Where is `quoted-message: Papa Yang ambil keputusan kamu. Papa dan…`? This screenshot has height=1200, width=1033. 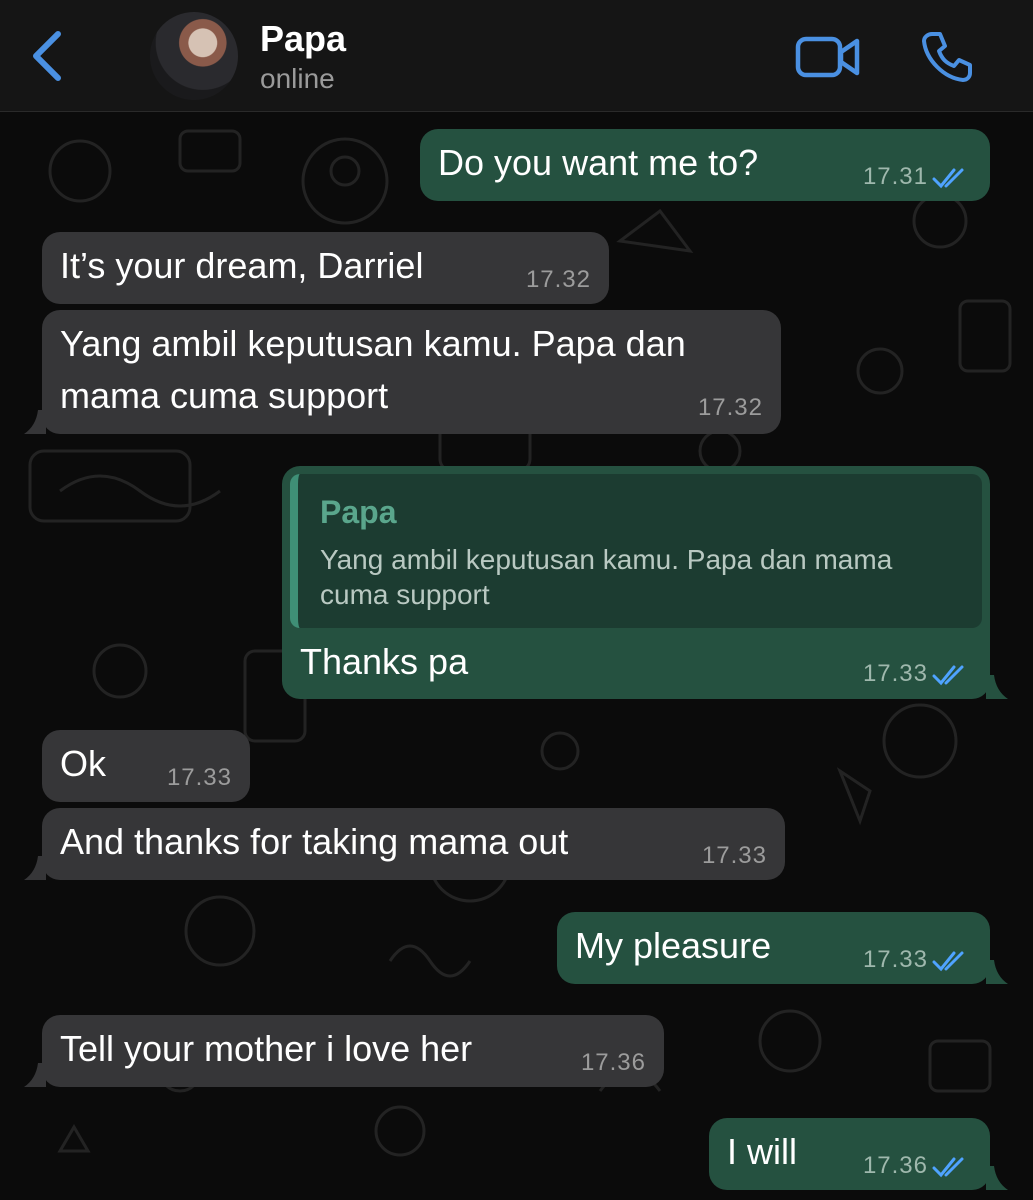
quoted-message: Papa Yang ambil keputusan kamu. Papa dan… is located at coordinates (636, 551).